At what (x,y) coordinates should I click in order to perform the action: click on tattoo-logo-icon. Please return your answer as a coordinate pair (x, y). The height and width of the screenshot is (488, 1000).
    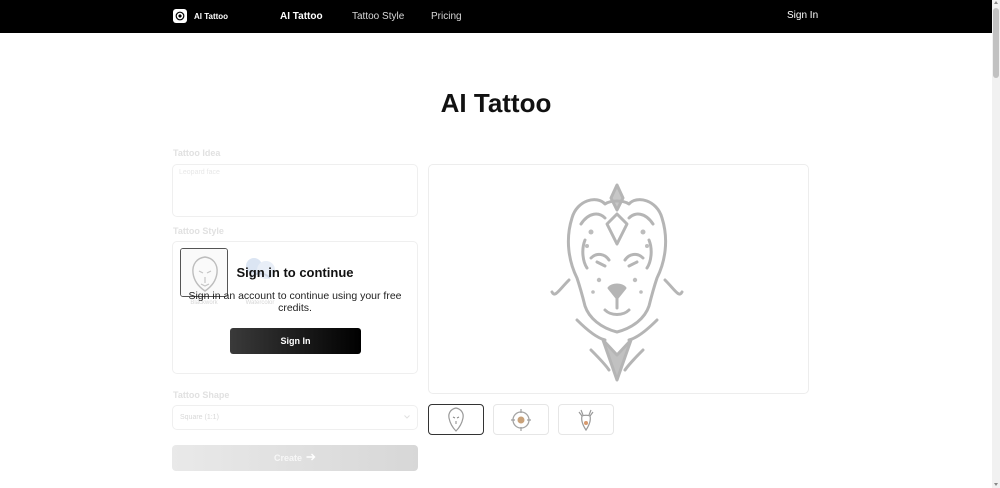
    Looking at the image, I should click on (180, 16).